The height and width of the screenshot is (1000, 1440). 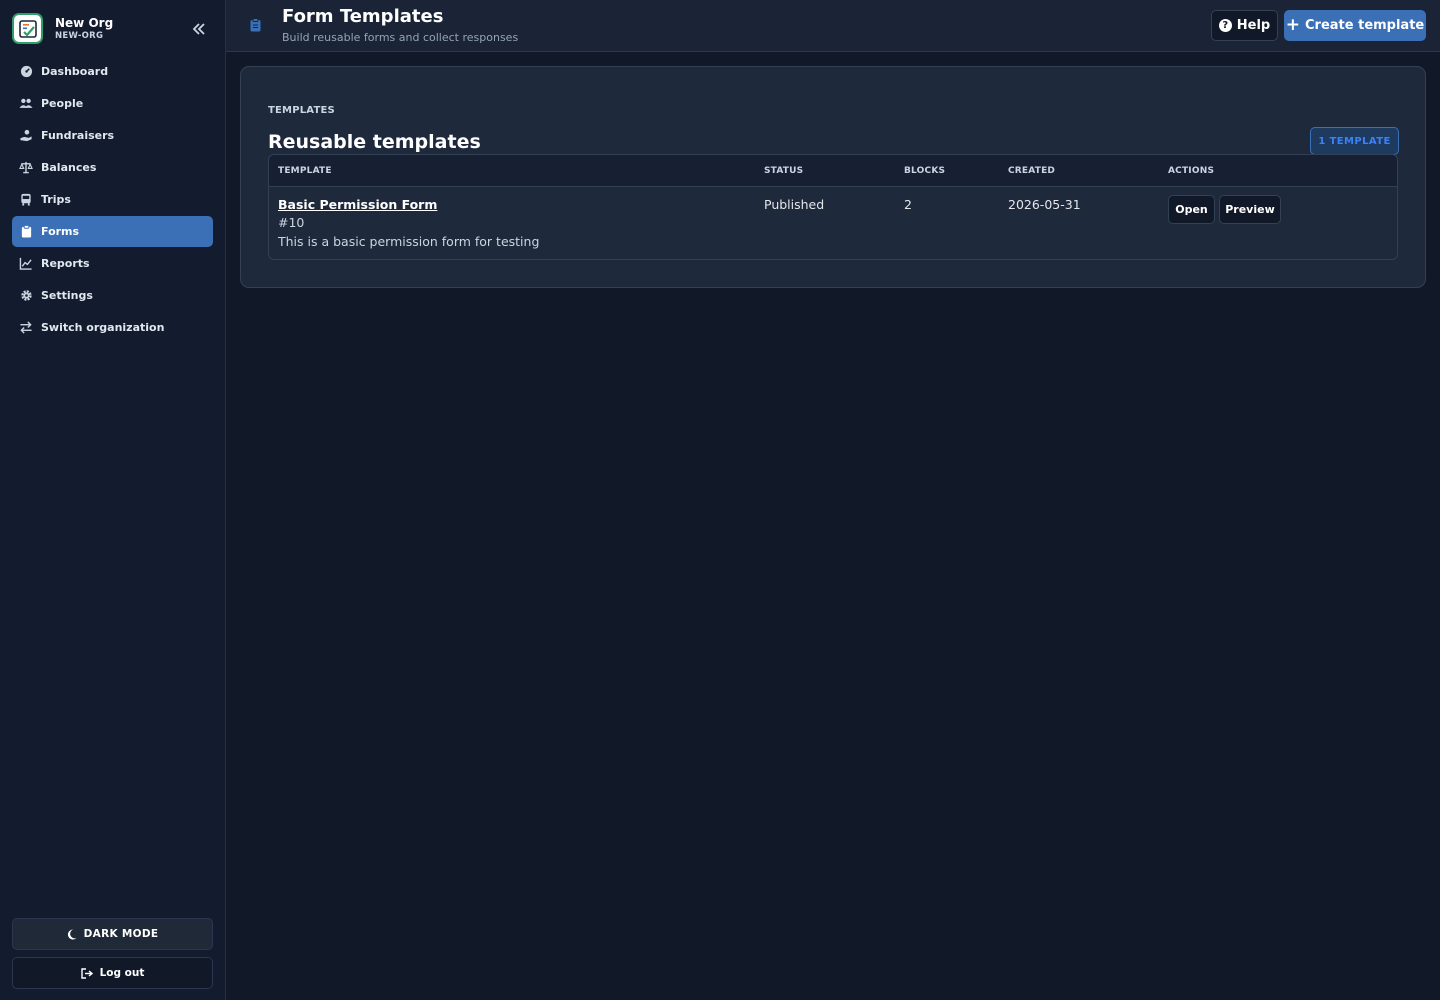 I want to click on sidebar-item-label: Balances, so click(x=69, y=167).